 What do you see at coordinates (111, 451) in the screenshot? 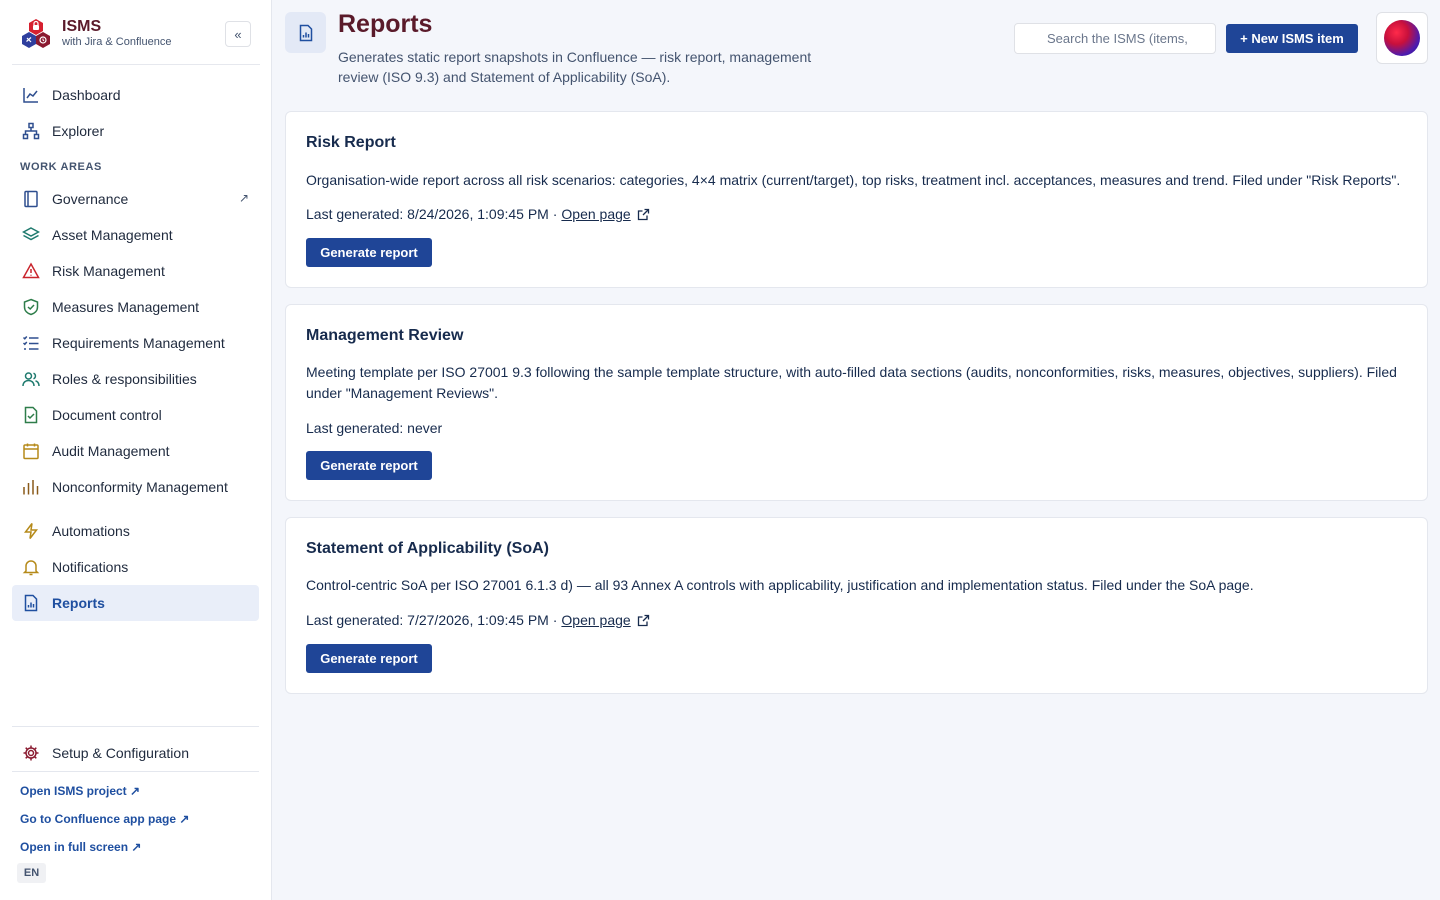
I see `nav-label: Audit Management` at bounding box center [111, 451].